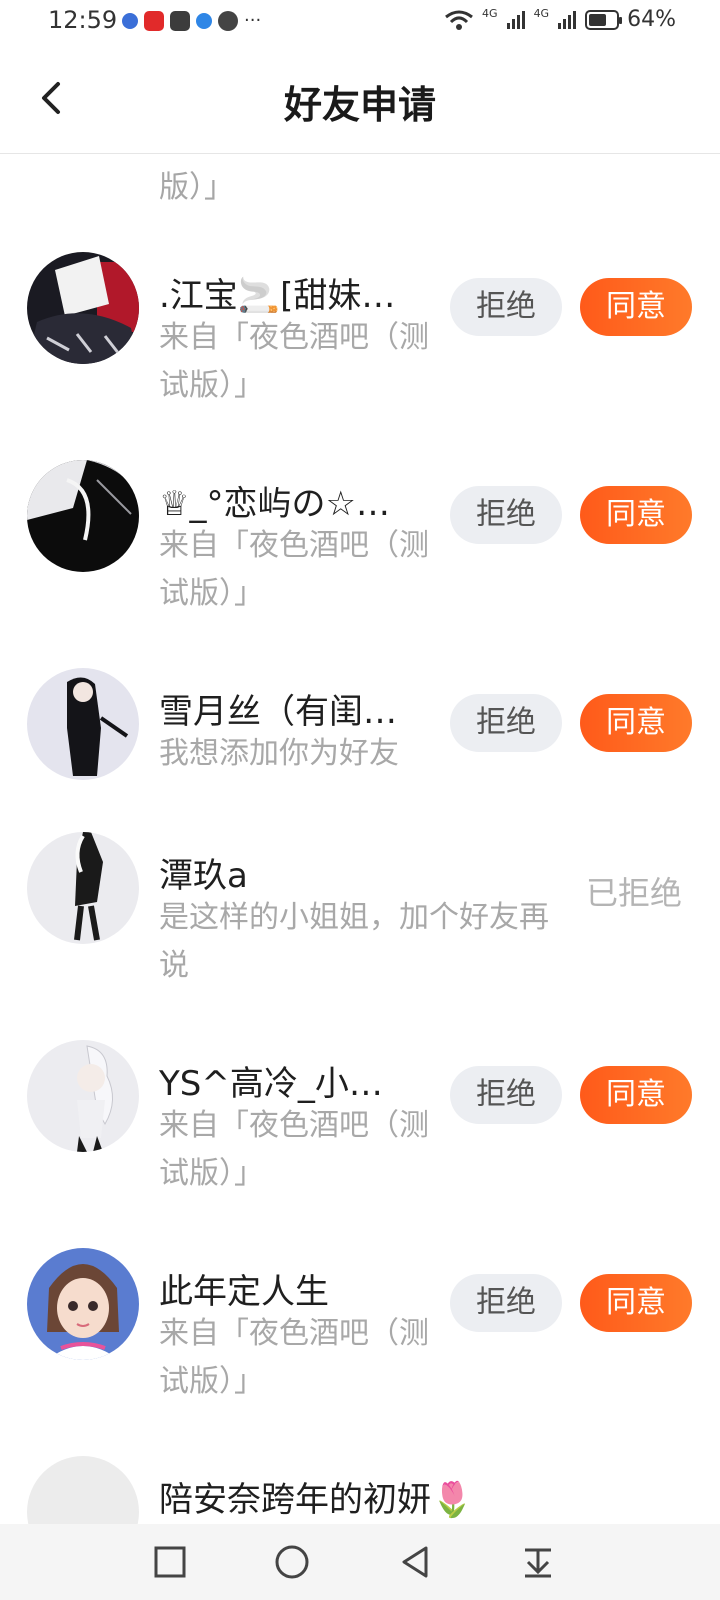 The height and width of the screenshot is (1600, 720). I want to click on wifi-icon, so click(459, 20).